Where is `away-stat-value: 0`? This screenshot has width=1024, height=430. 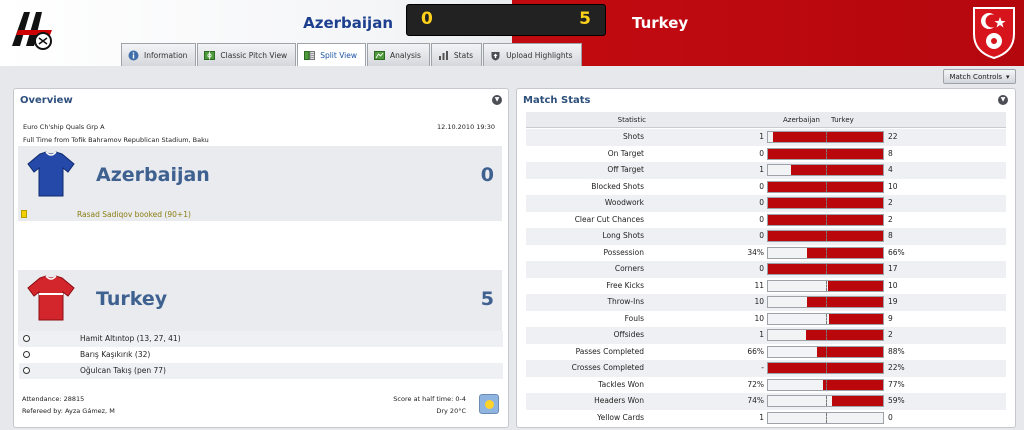
away-stat-value: 0 is located at coordinates (890, 417).